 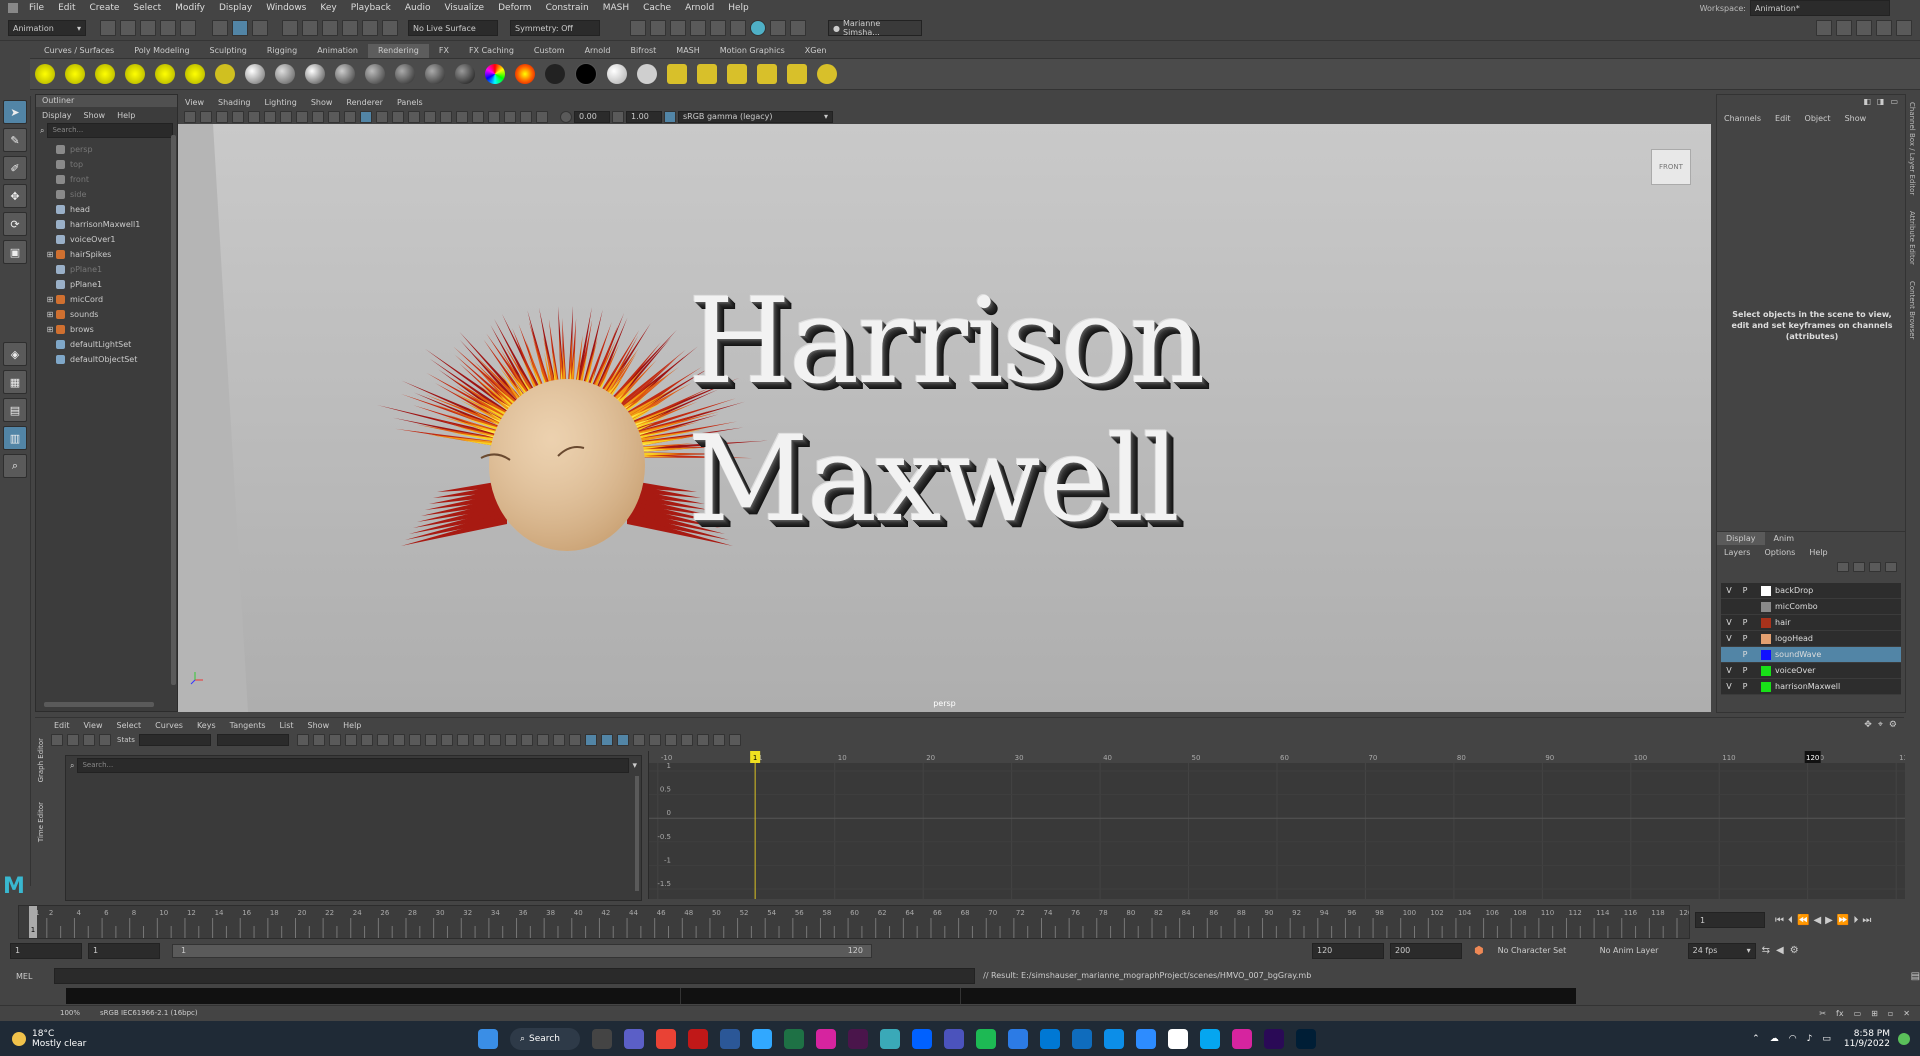 What do you see at coordinates (734, 740) in the screenshot?
I see `euler-filter-icon` at bounding box center [734, 740].